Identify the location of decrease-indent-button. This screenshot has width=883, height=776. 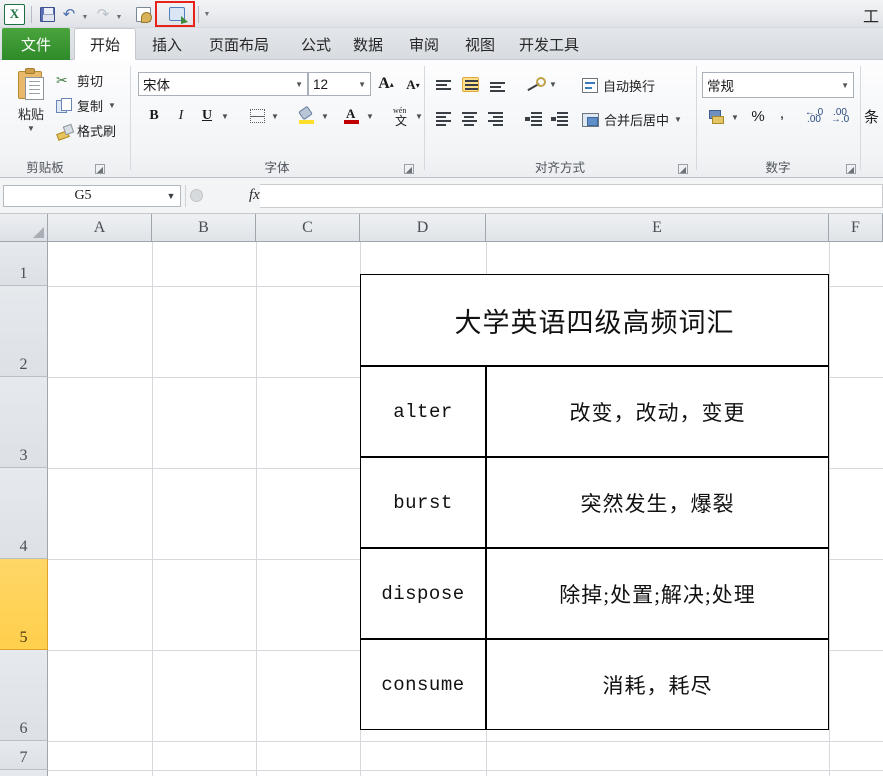
(533, 118).